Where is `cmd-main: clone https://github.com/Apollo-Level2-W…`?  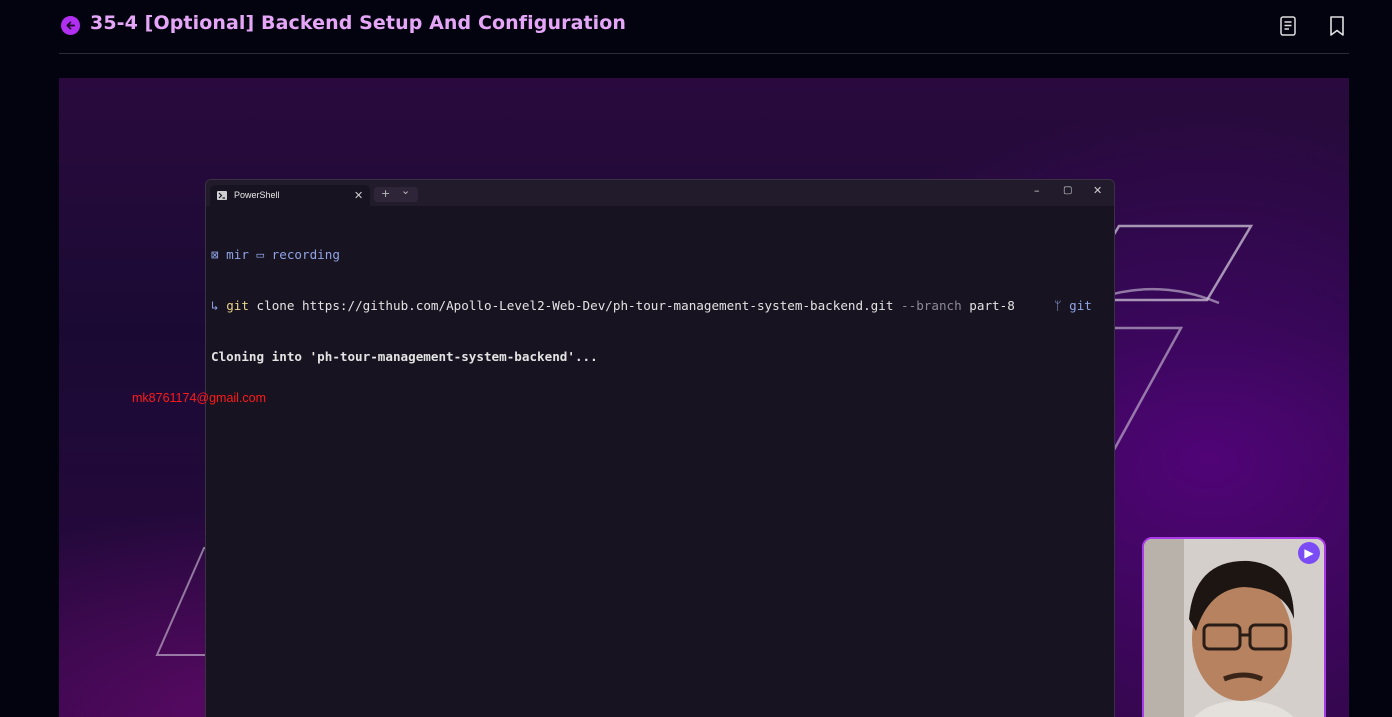 cmd-main: clone https://github.com/Apollo-Level2-W… is located at coordinates (575, 305).